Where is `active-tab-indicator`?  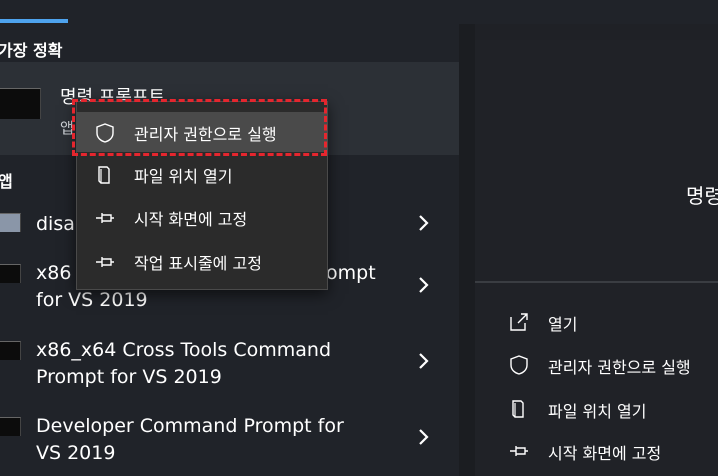
active-tab-indicator is located at coordinates (34, 21).